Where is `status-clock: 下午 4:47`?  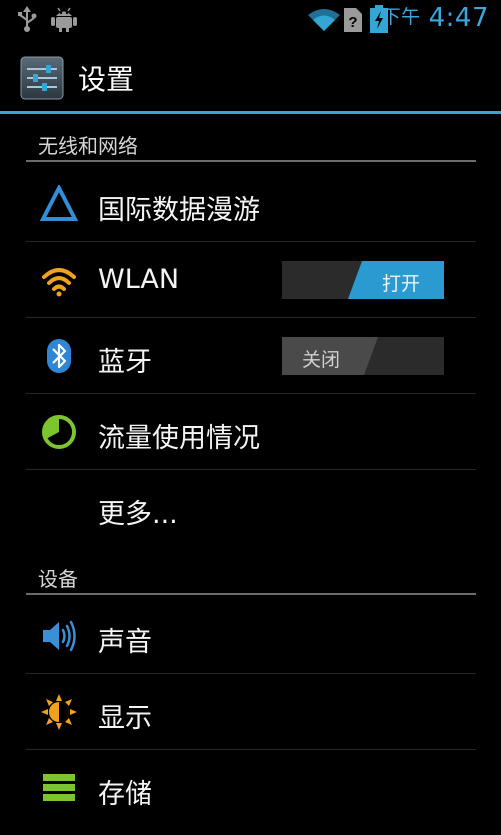
status-clock: 下午 4:47 is located at coordinates (435, 17).